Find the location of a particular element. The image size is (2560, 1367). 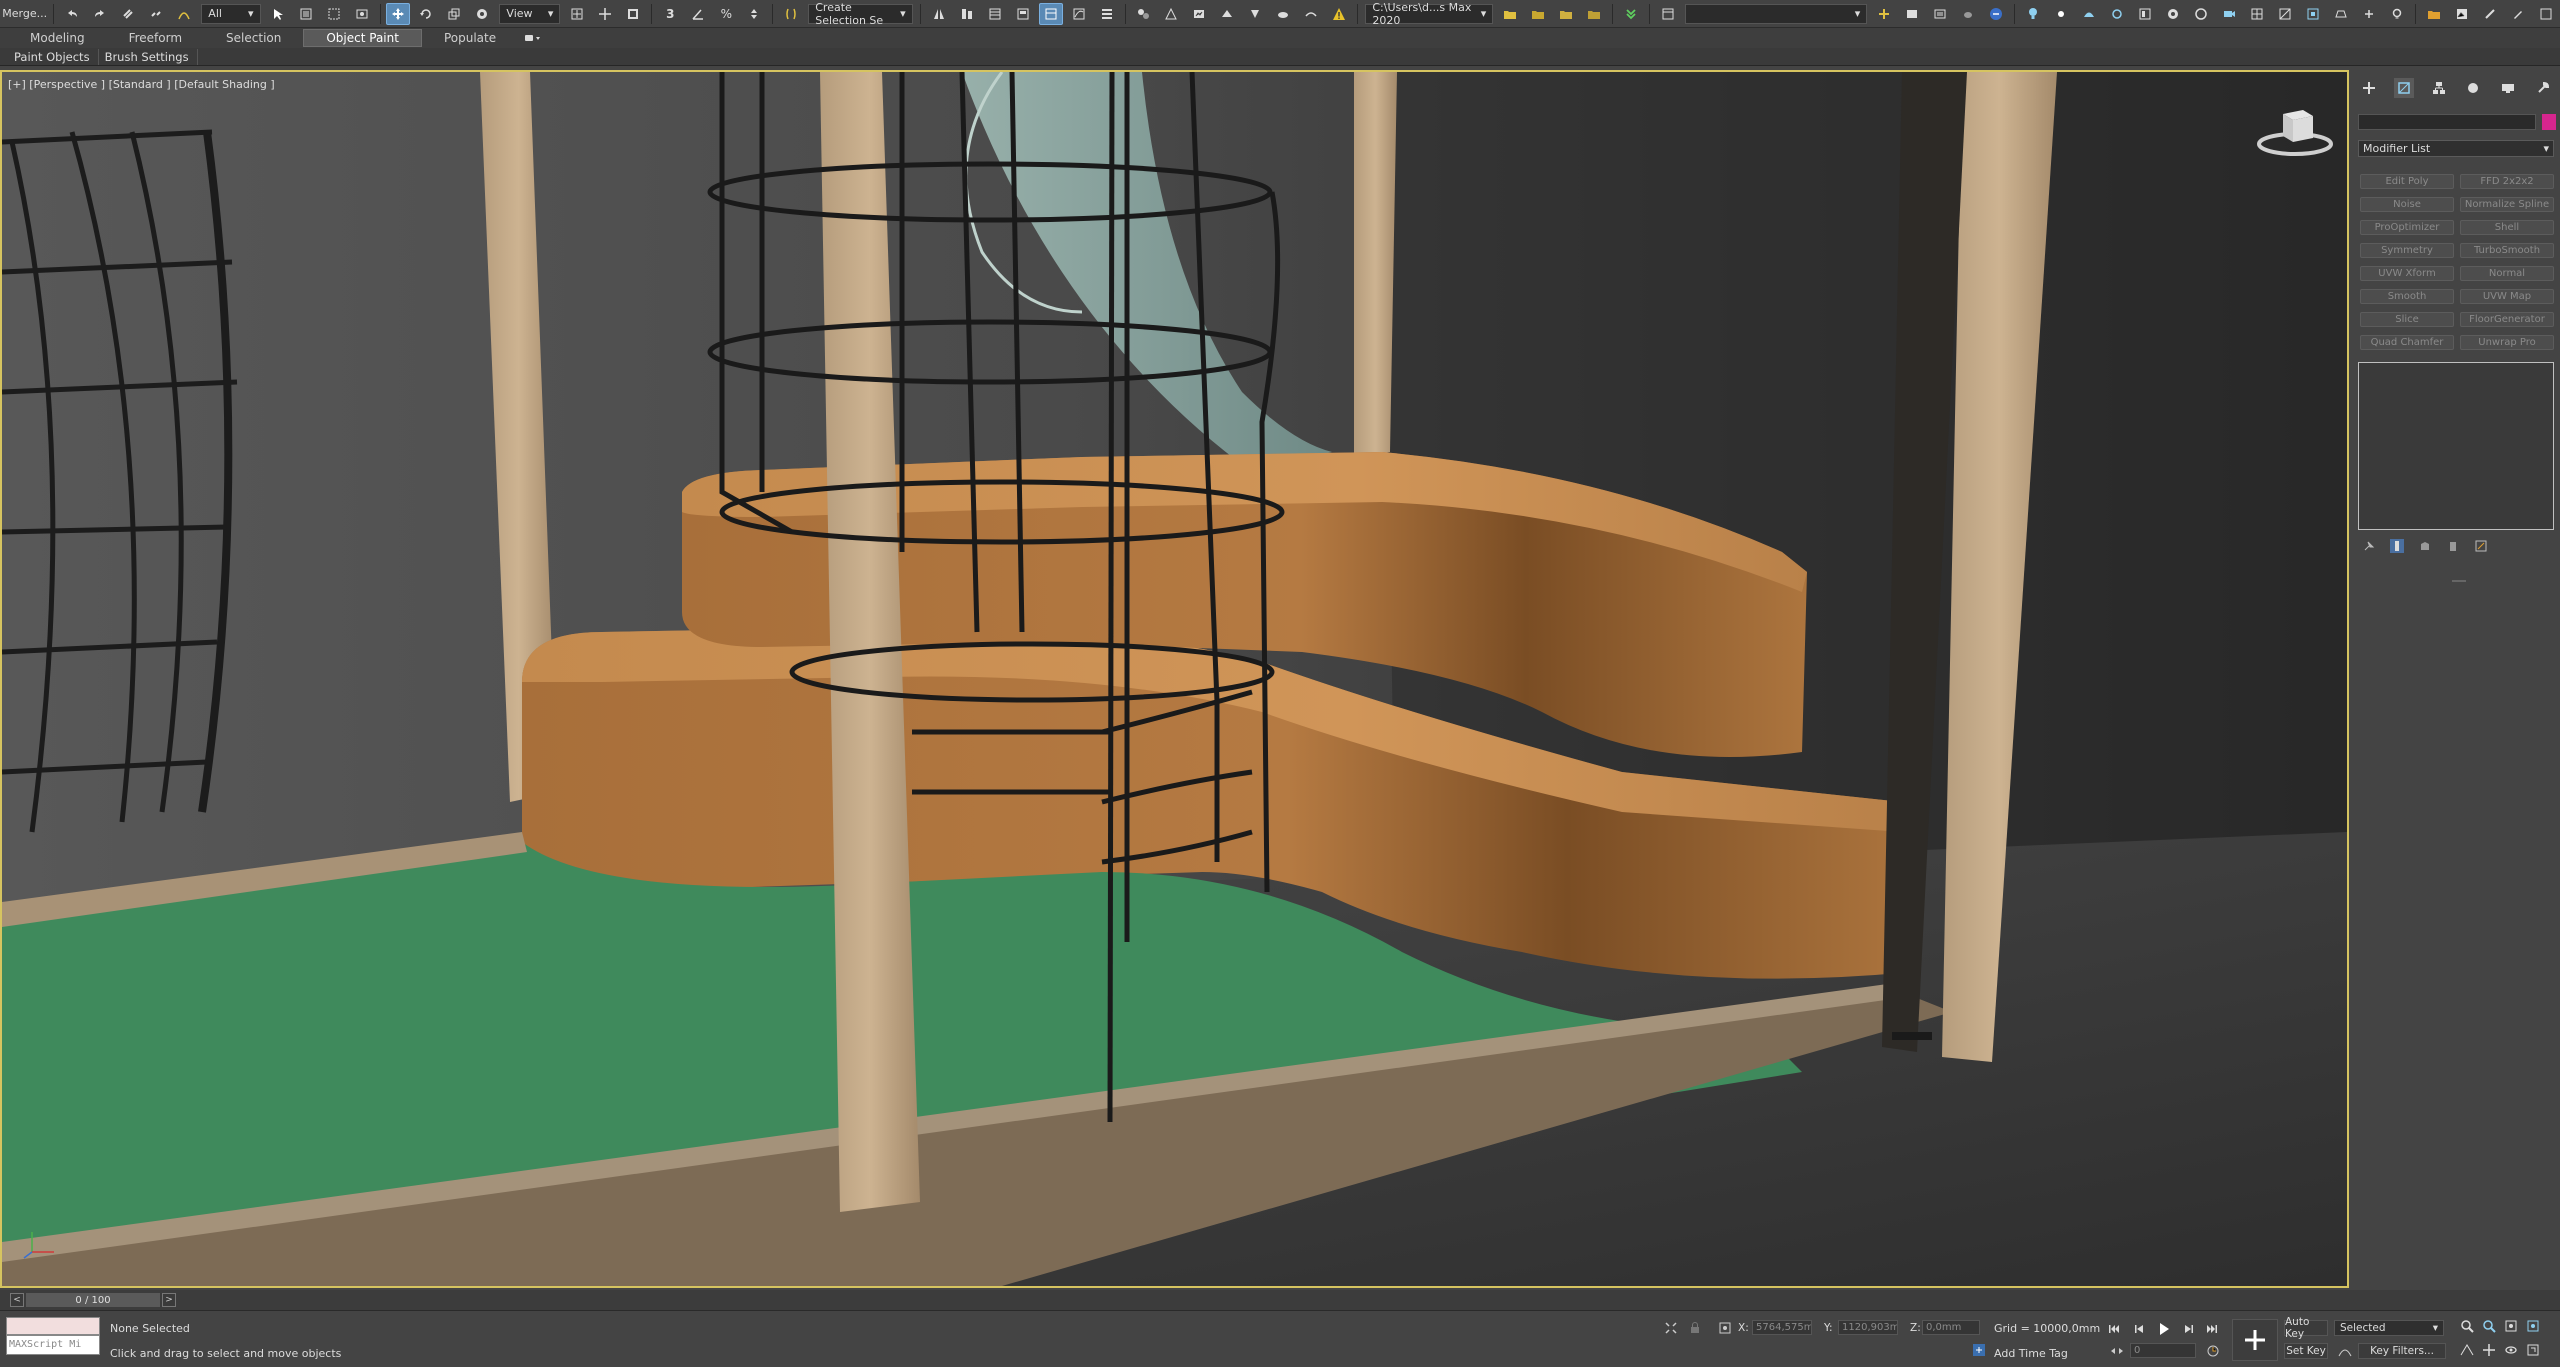

select-by-name-icon is located at coordinates (306, 14).